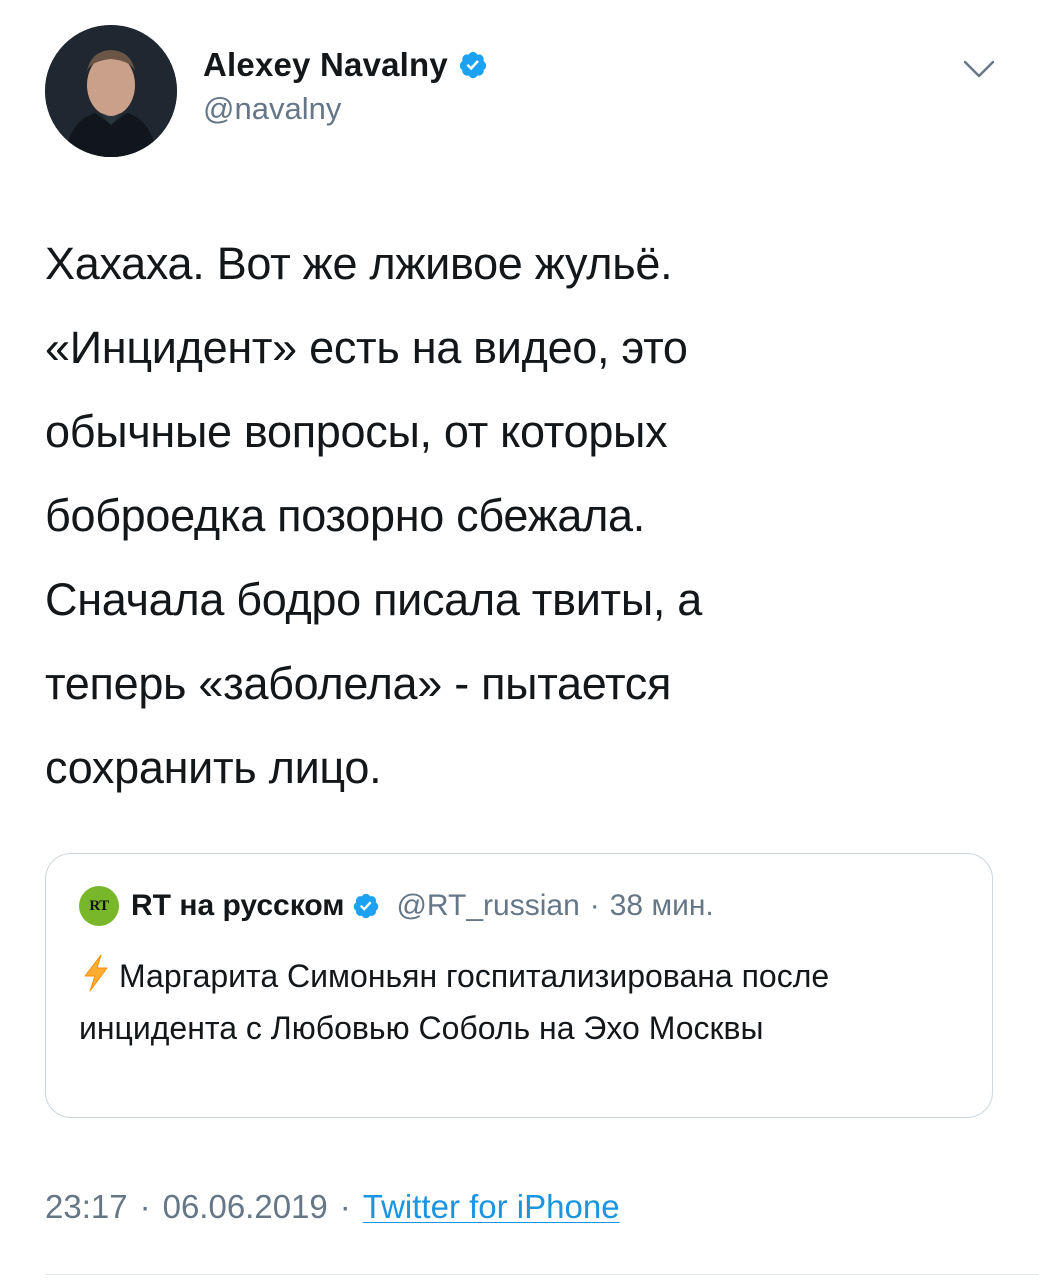 This screenshot has height=1280, width=1039. I want to click on author-avatar, so click(111, 91).